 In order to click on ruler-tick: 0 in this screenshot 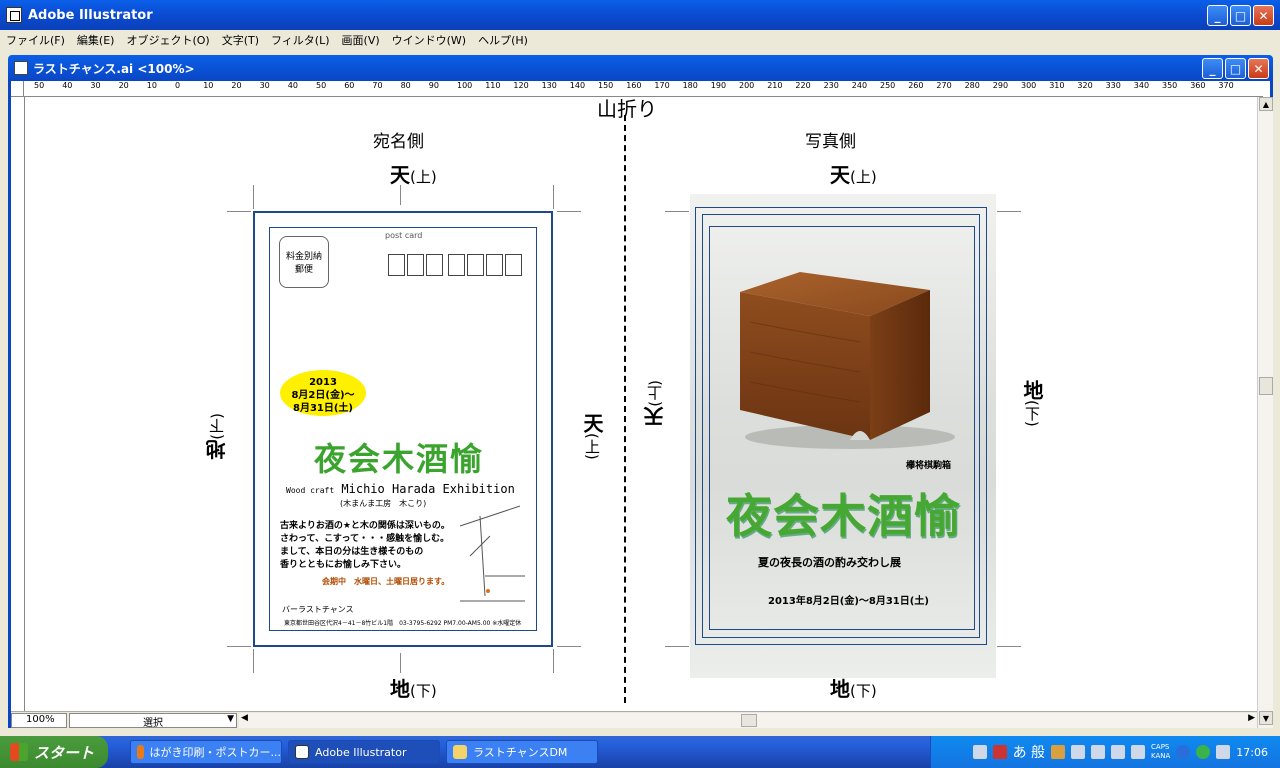, I will do `click(178, 85)`.